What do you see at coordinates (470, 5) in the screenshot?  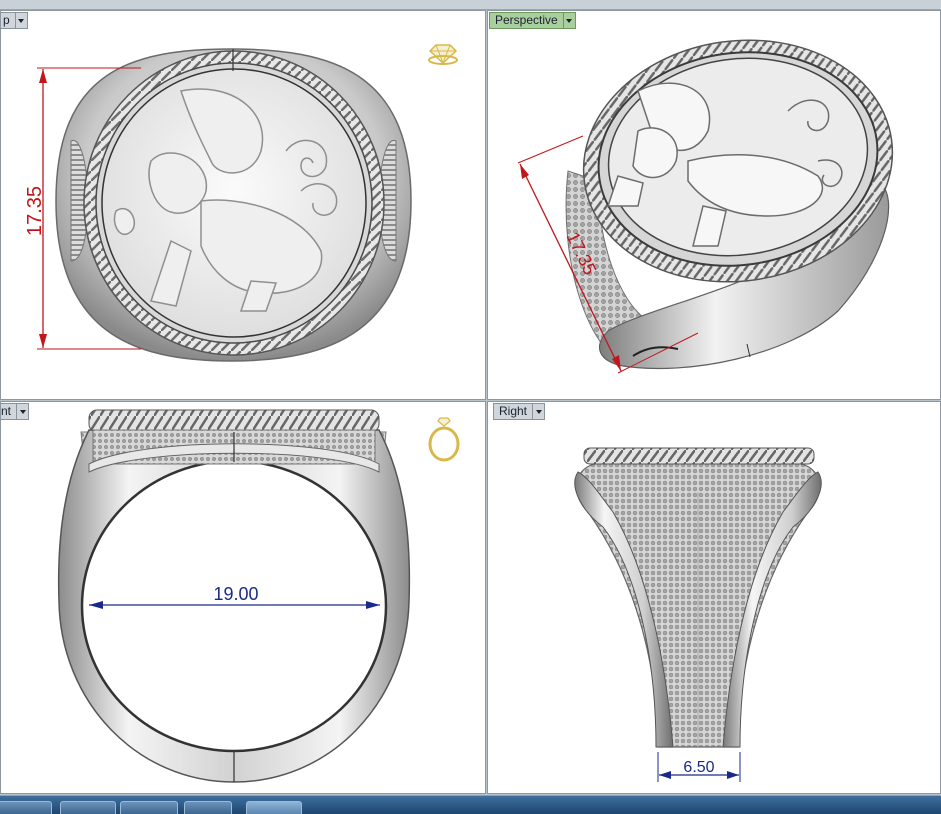 I see `top-toolbar-strip` at bounding box center [470, 5].